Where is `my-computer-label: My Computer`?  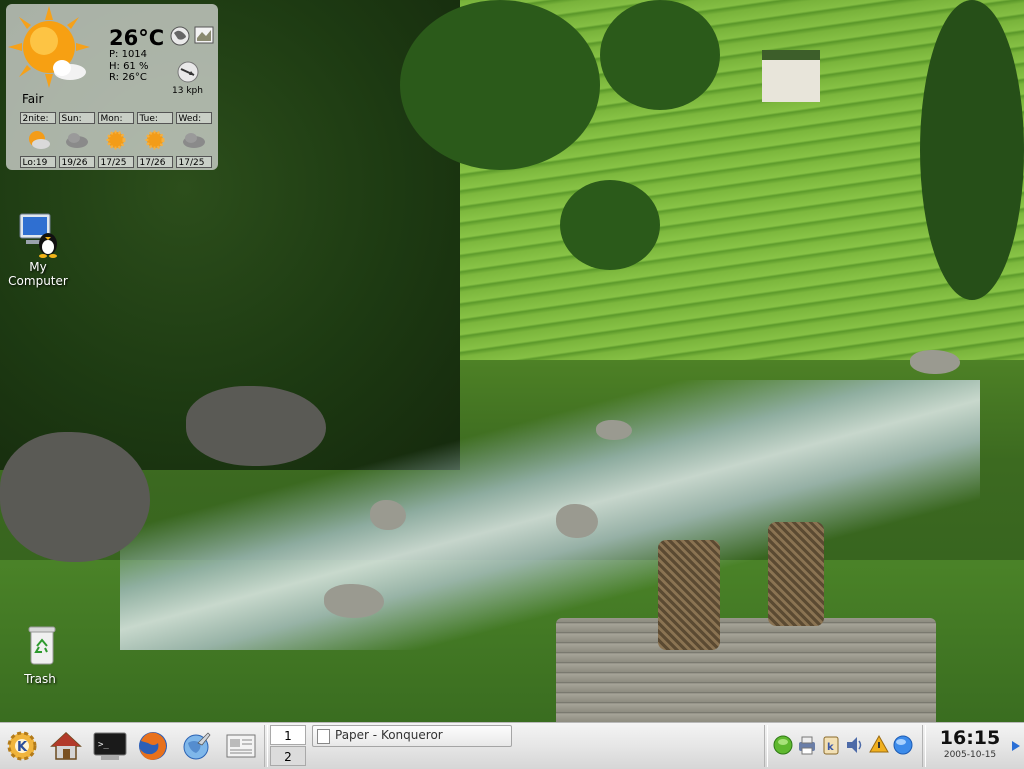
my-computer-label: My Computer is located at coordinates (38, 274).